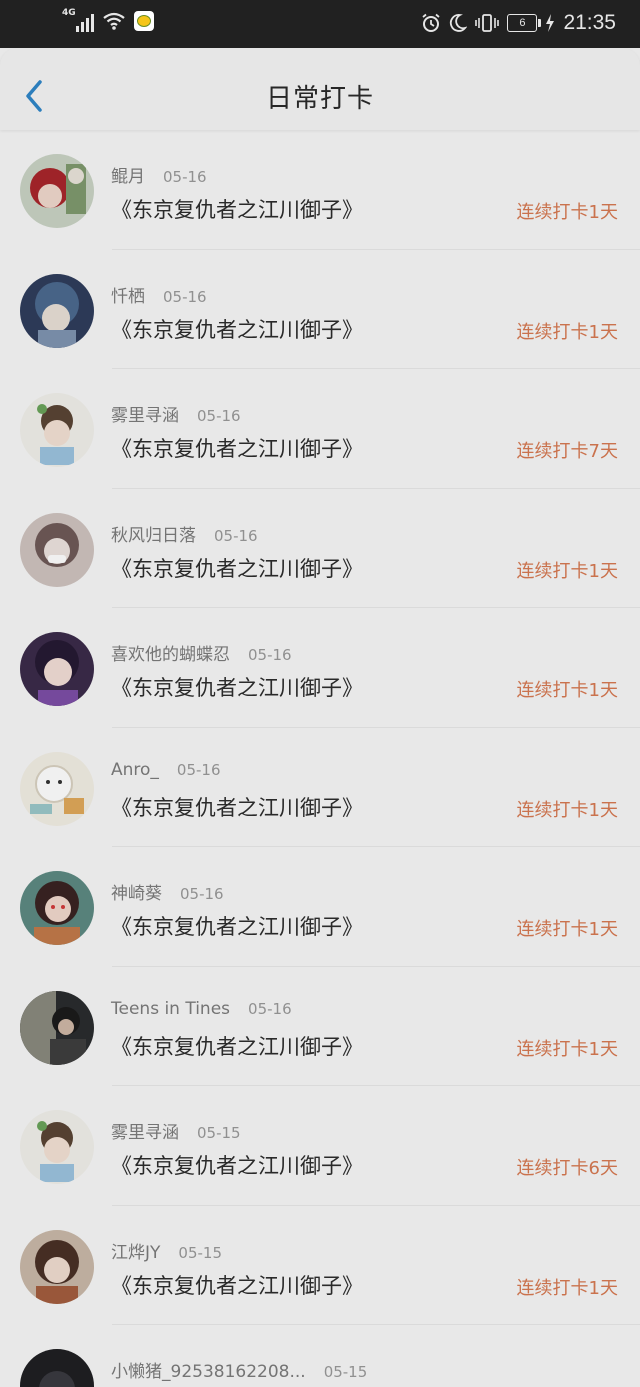 The image size is (640, 1387). What do you see at coordinates (320, 548) in the screenshot?
I see `checkin-row: 秋风归日落 05-16 《东京复仇者之江川御子》 连续打卡1天` at bounding box center [320, 548].